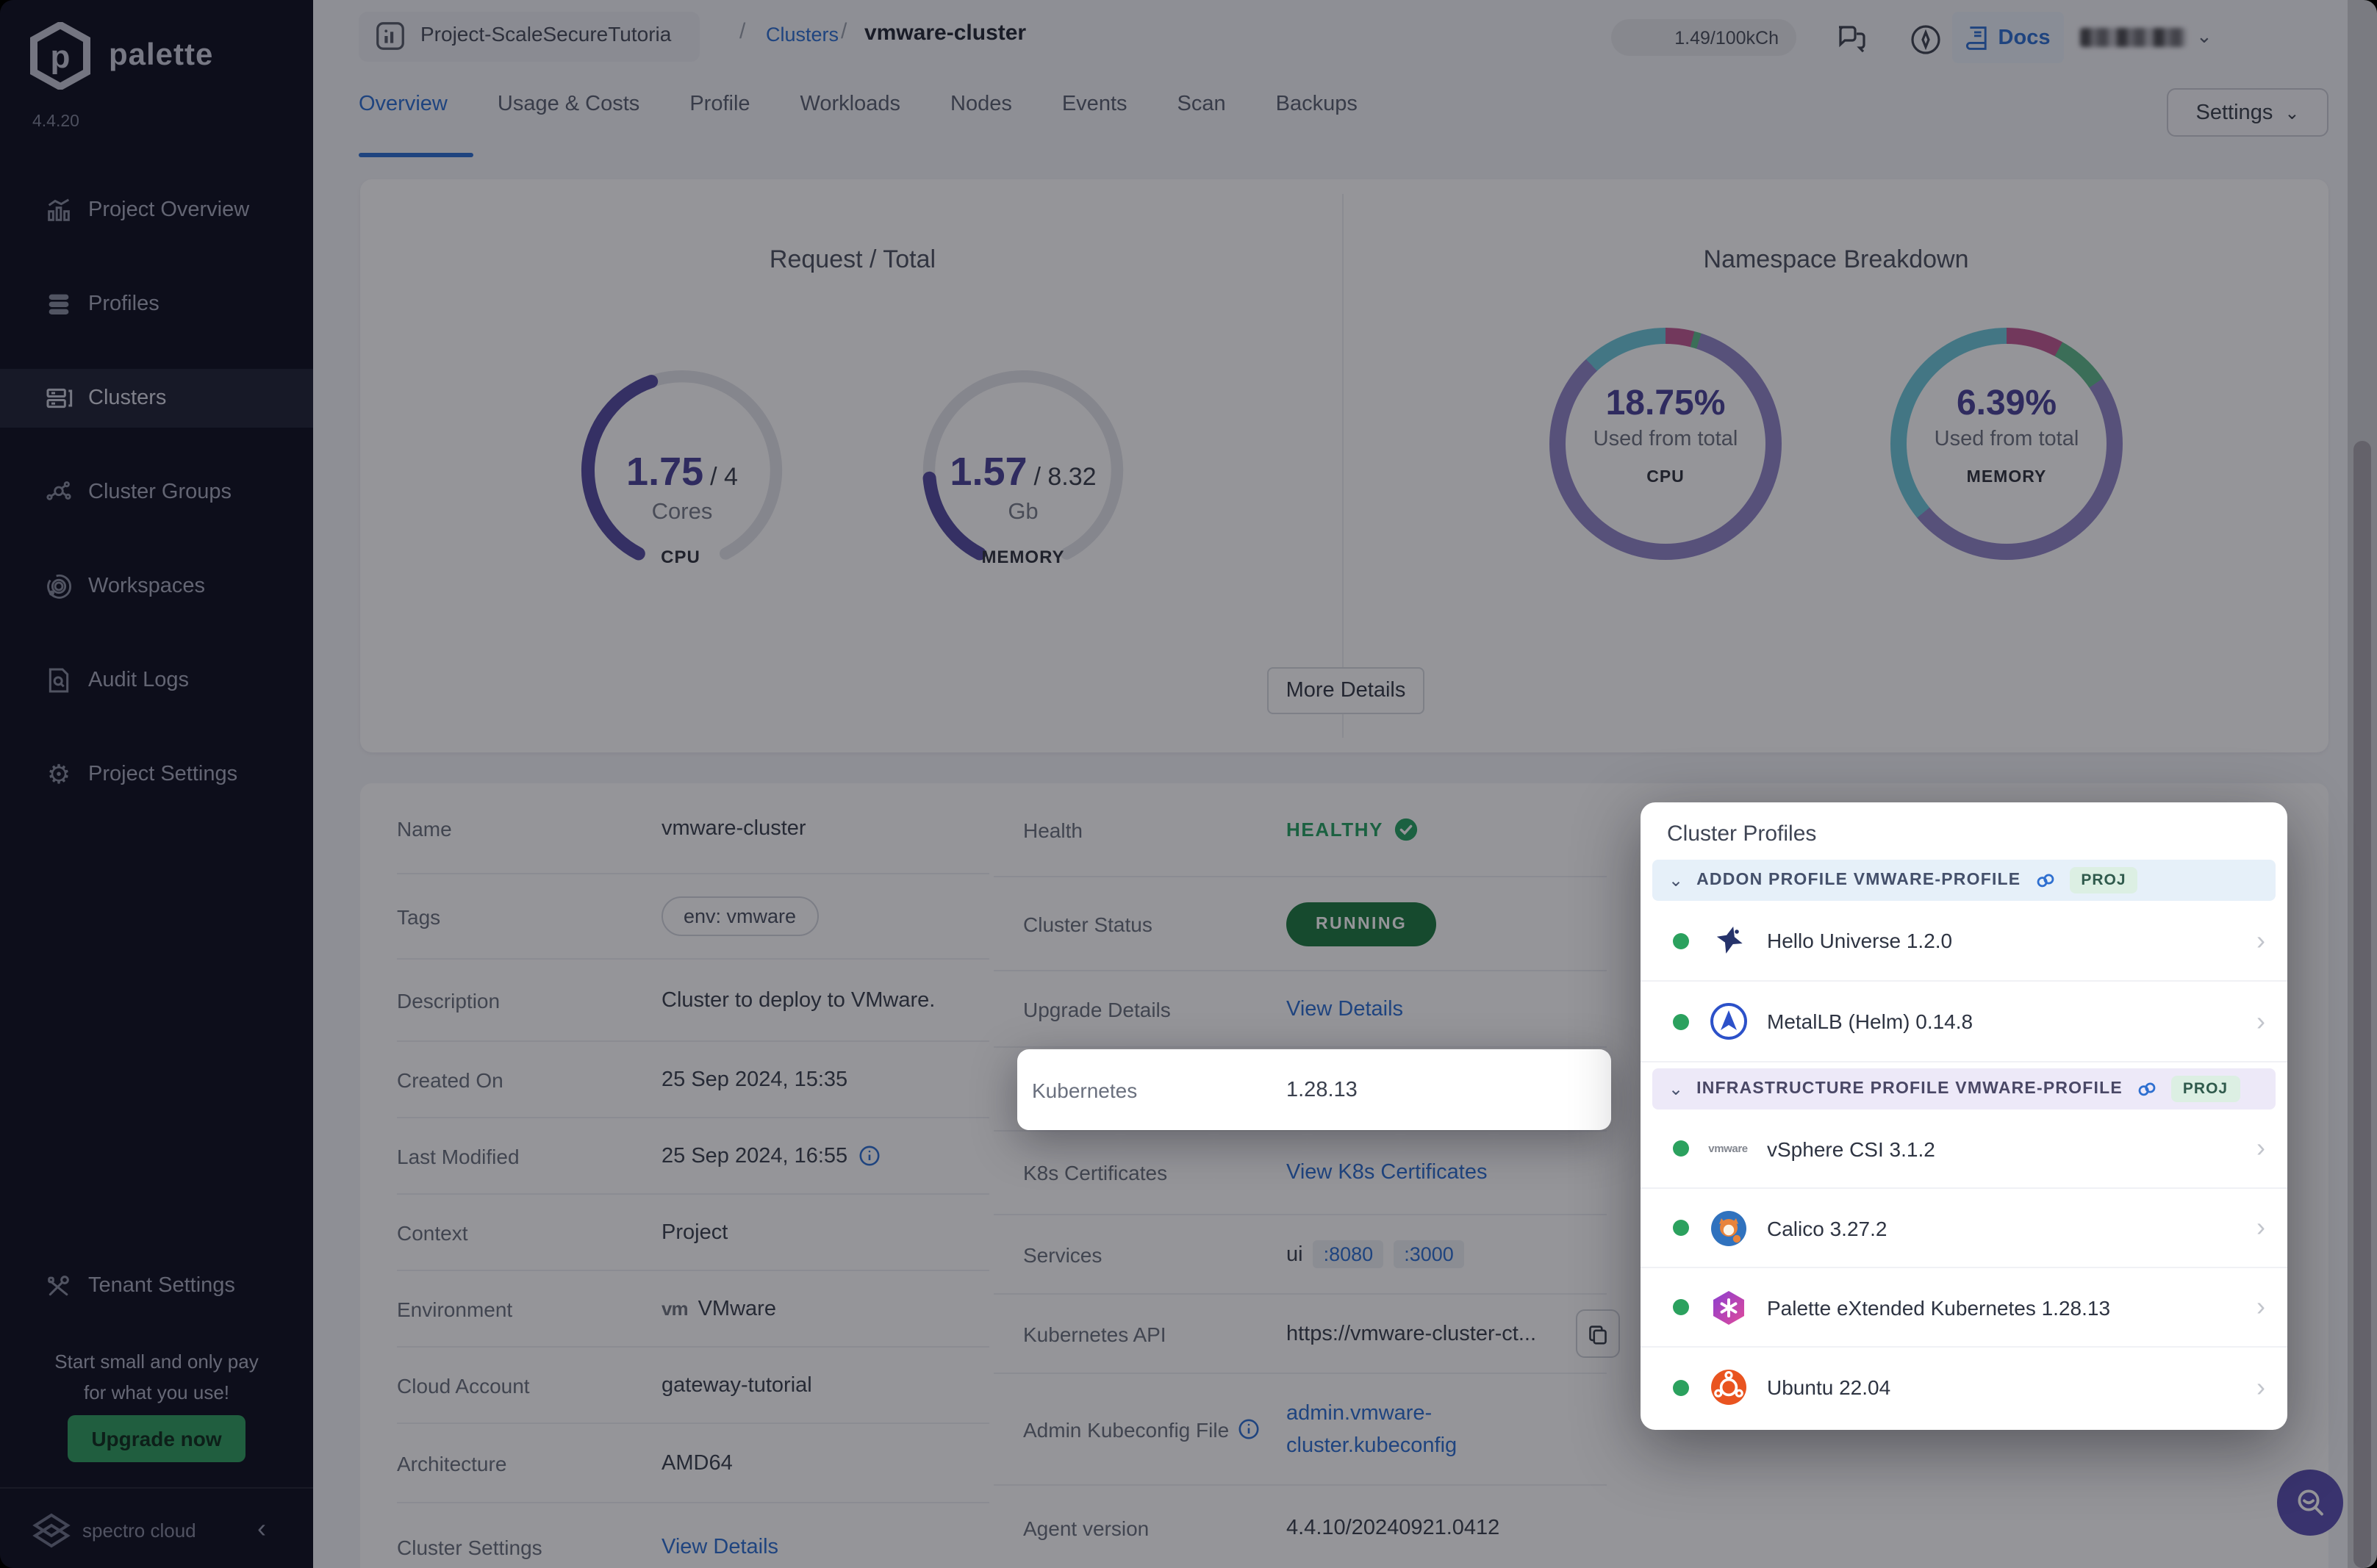  What do you see at coordinates (1964, 881) in the screenshot?
I see `addon-profile-header: ⌄ ADDON PROFILE VMWARE-PROFILE PROJ` at bounding box center [1964, 881].